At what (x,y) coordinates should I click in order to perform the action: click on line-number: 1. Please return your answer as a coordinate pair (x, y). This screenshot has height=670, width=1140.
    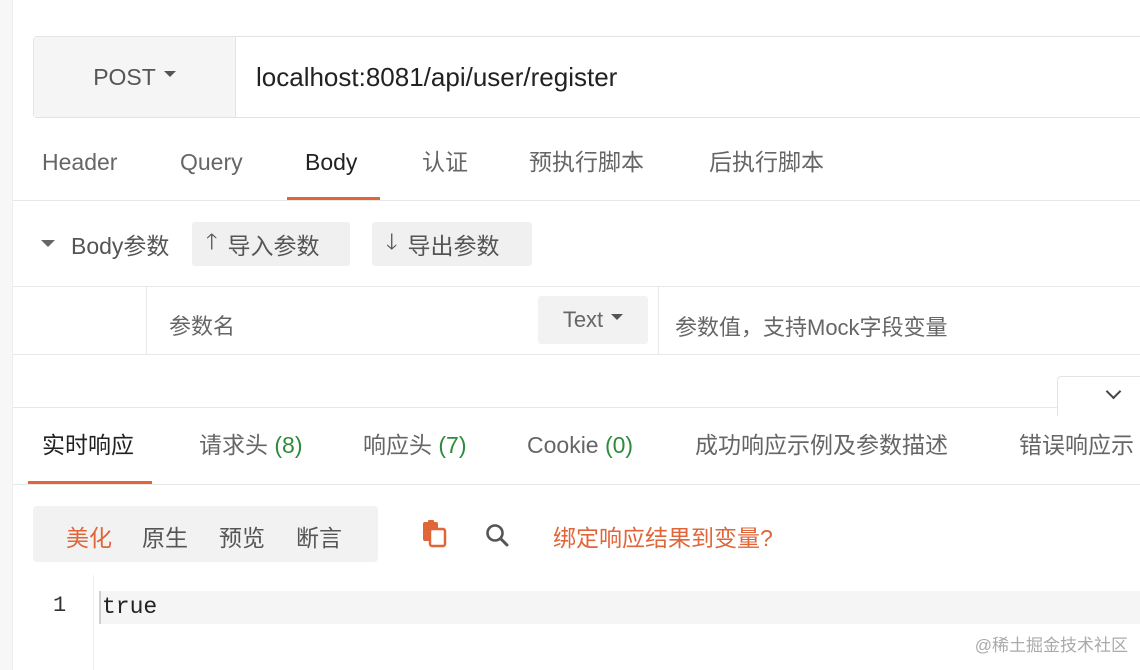
    Looking at the image, I should click on (60, 605).